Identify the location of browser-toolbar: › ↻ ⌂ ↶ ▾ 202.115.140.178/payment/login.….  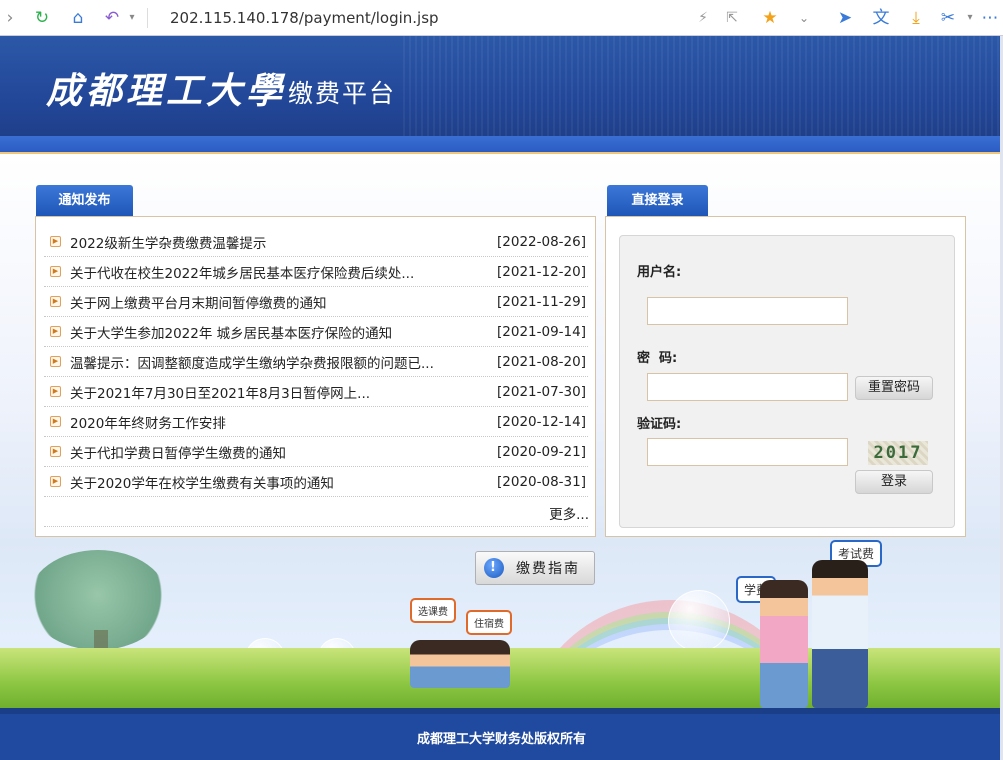
(501, 18).